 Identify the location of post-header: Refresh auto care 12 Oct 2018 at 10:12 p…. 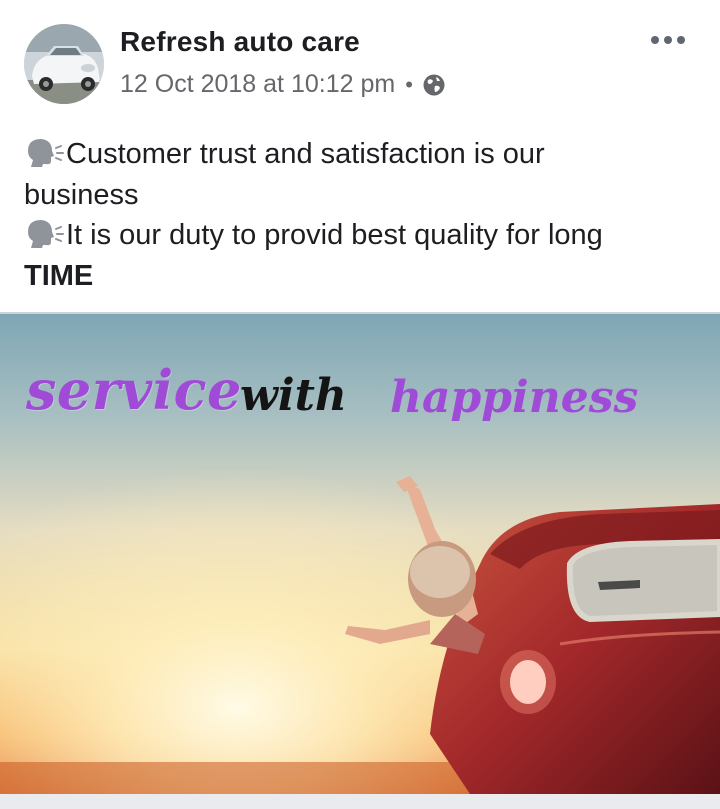
(360, 60).